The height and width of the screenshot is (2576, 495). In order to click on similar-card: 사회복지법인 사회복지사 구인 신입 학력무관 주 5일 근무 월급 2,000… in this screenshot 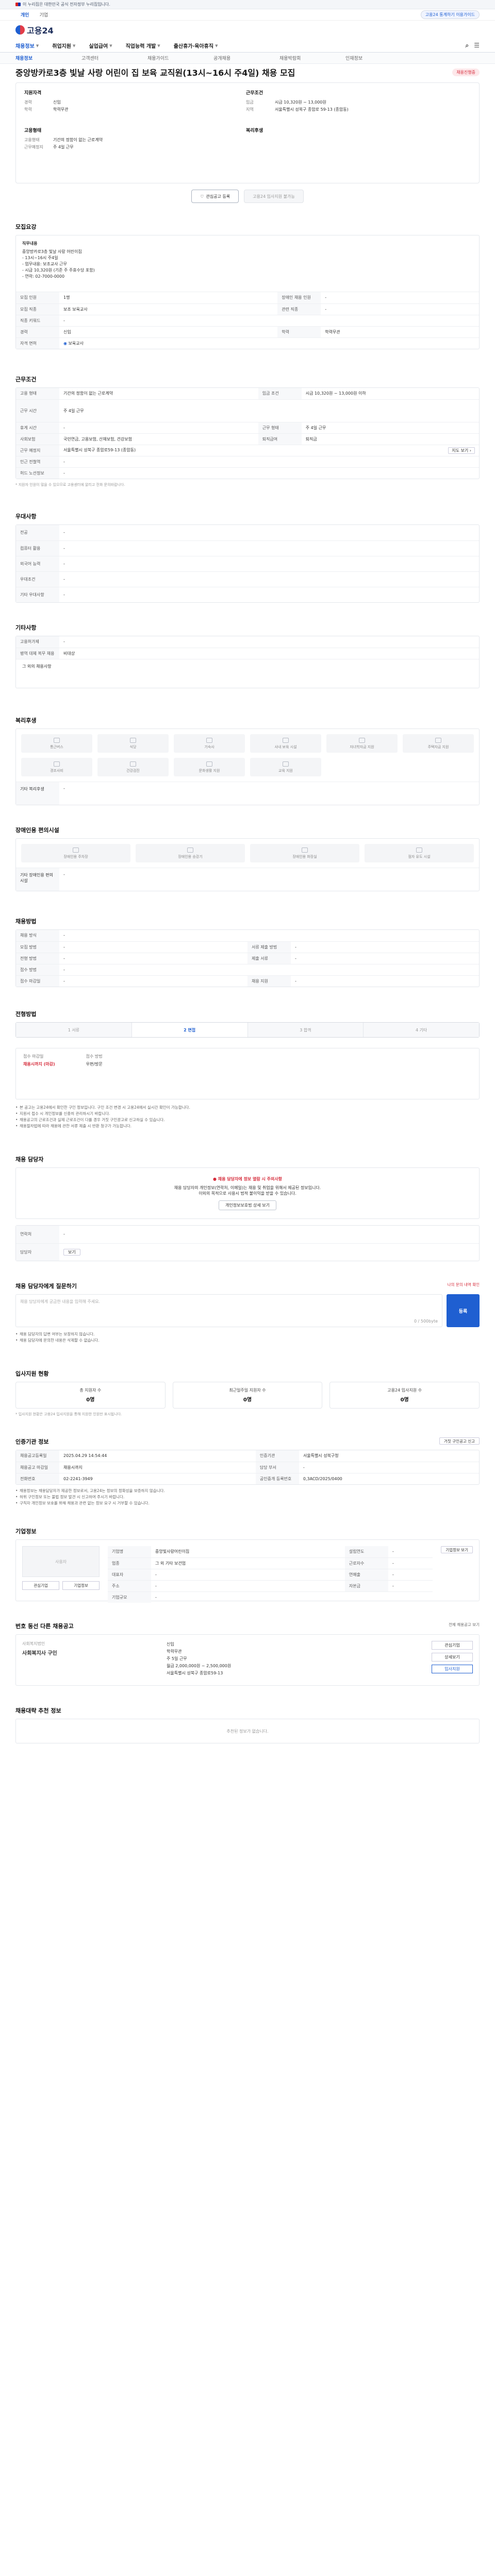, I will do `click(247, 1660)`.